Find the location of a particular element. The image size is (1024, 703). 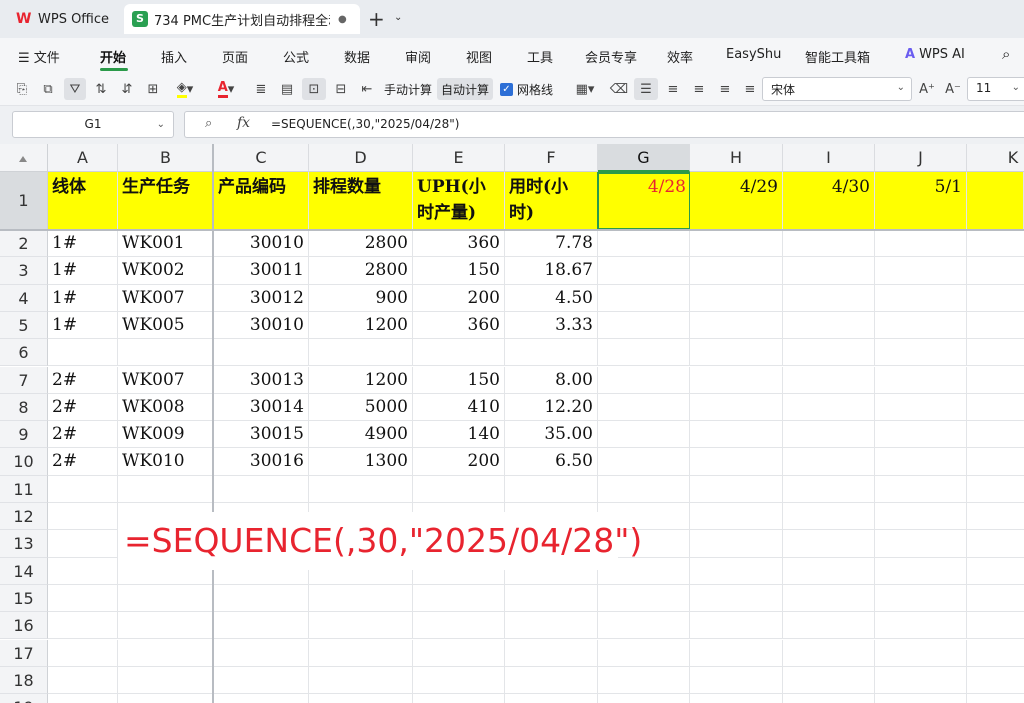

filter-icon: ⛛ is located at coordinates (75, 89).